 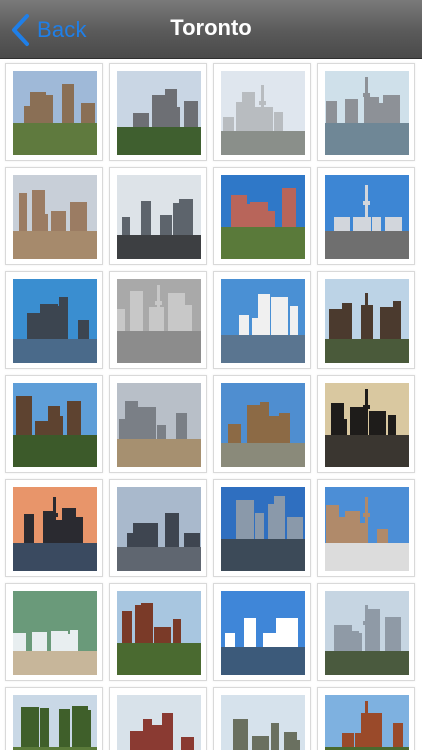 I want to click on twin-towers-photo, so click(x=367, y=633).